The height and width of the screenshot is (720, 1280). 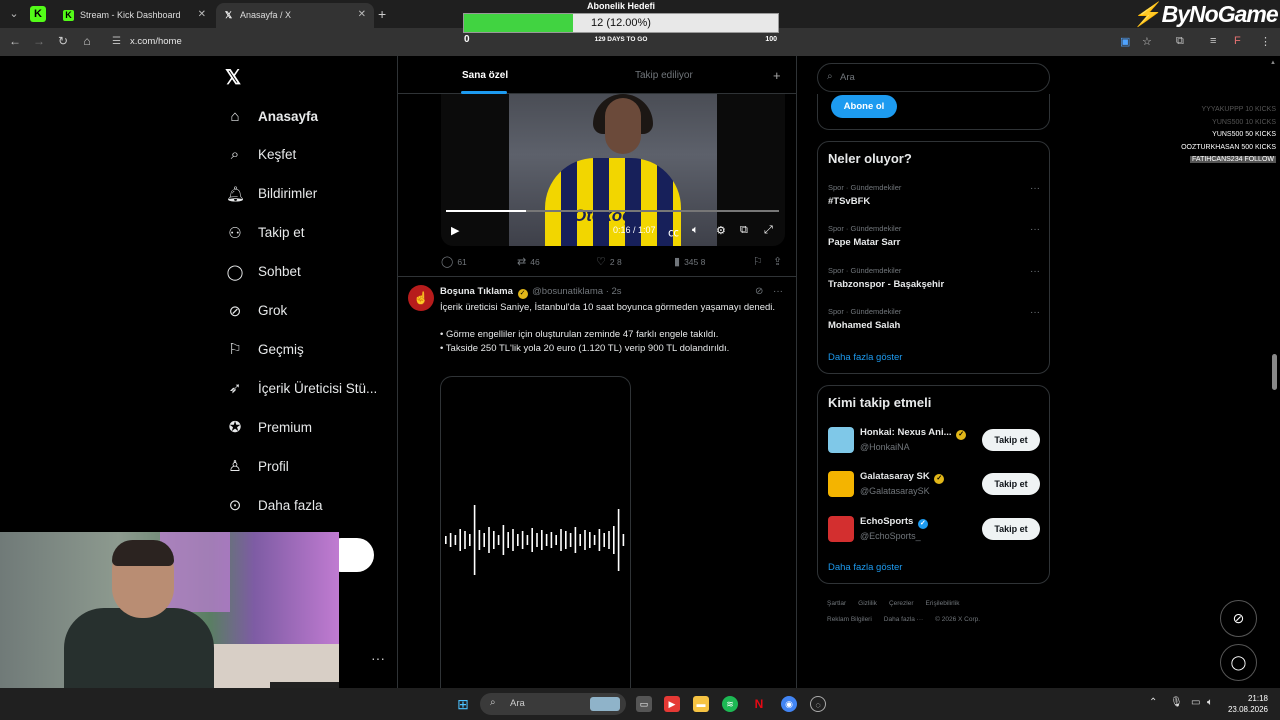 I want to click on add-feed-plus-icon: +, so click(x=777, y=75).